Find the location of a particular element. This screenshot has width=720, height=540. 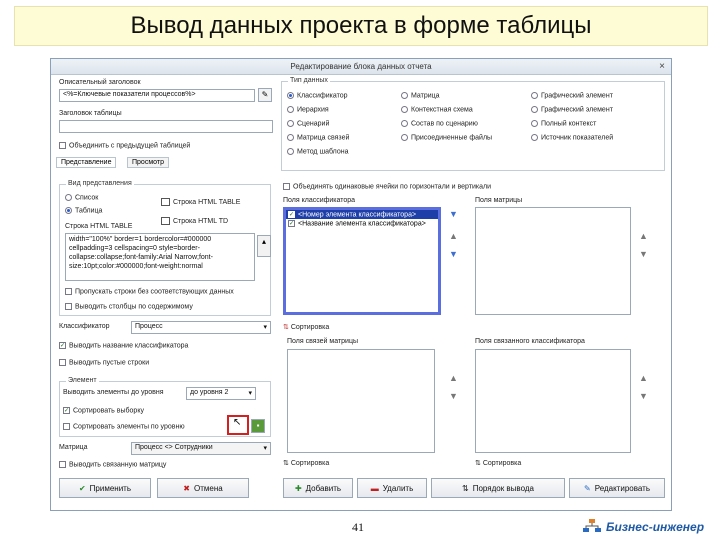

add-icon: ✚ is located at coordinates (298, 488).